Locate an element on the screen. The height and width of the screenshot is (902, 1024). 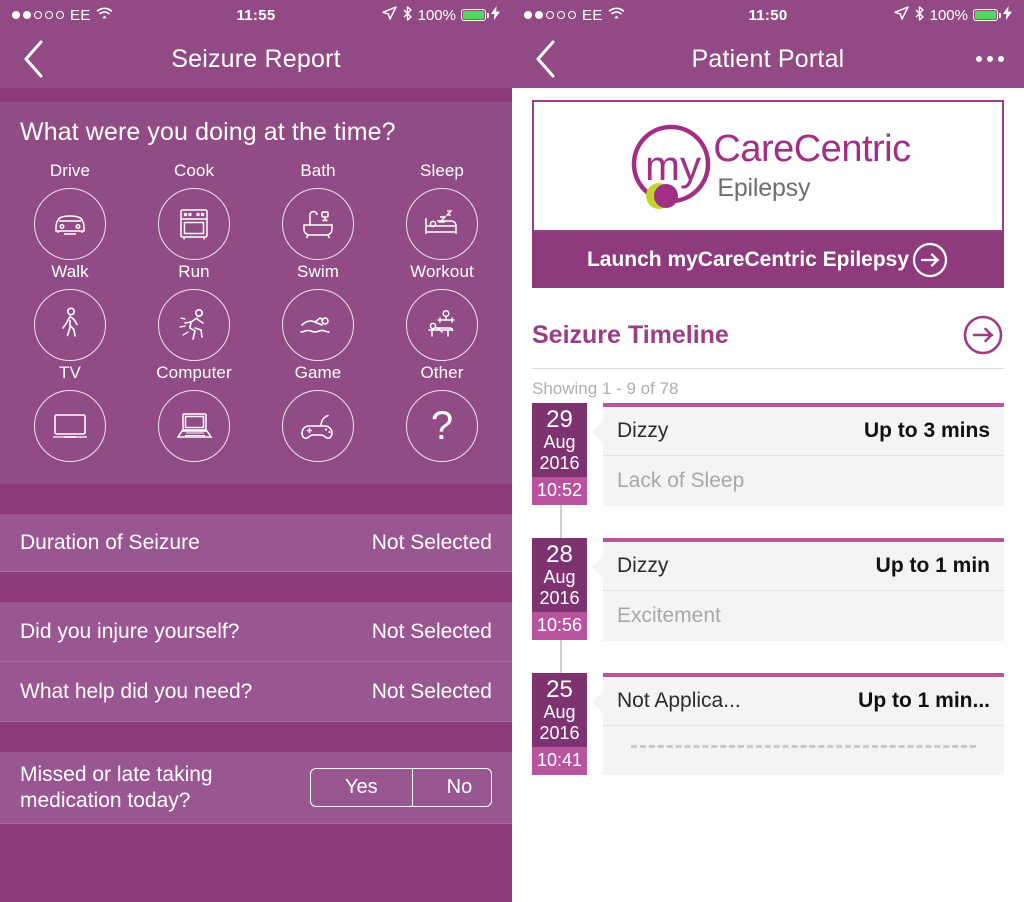
activity-label: Game is located at coordinates (318, 372).